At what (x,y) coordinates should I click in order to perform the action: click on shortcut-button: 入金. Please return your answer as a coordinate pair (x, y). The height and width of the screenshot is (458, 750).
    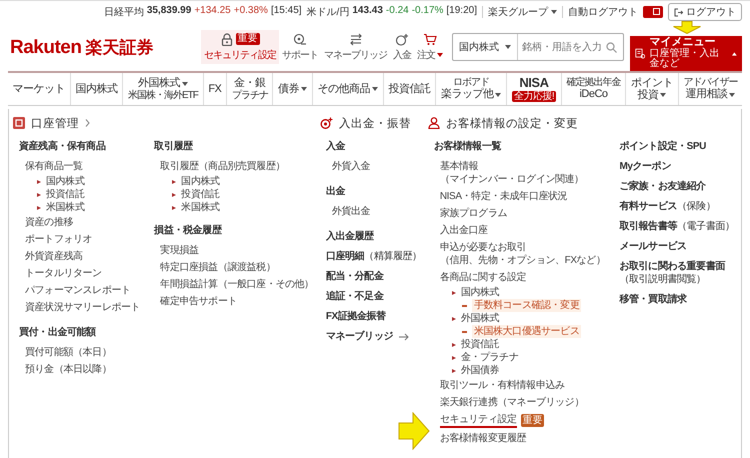
    Looking at the image, I should click on (402, 47).